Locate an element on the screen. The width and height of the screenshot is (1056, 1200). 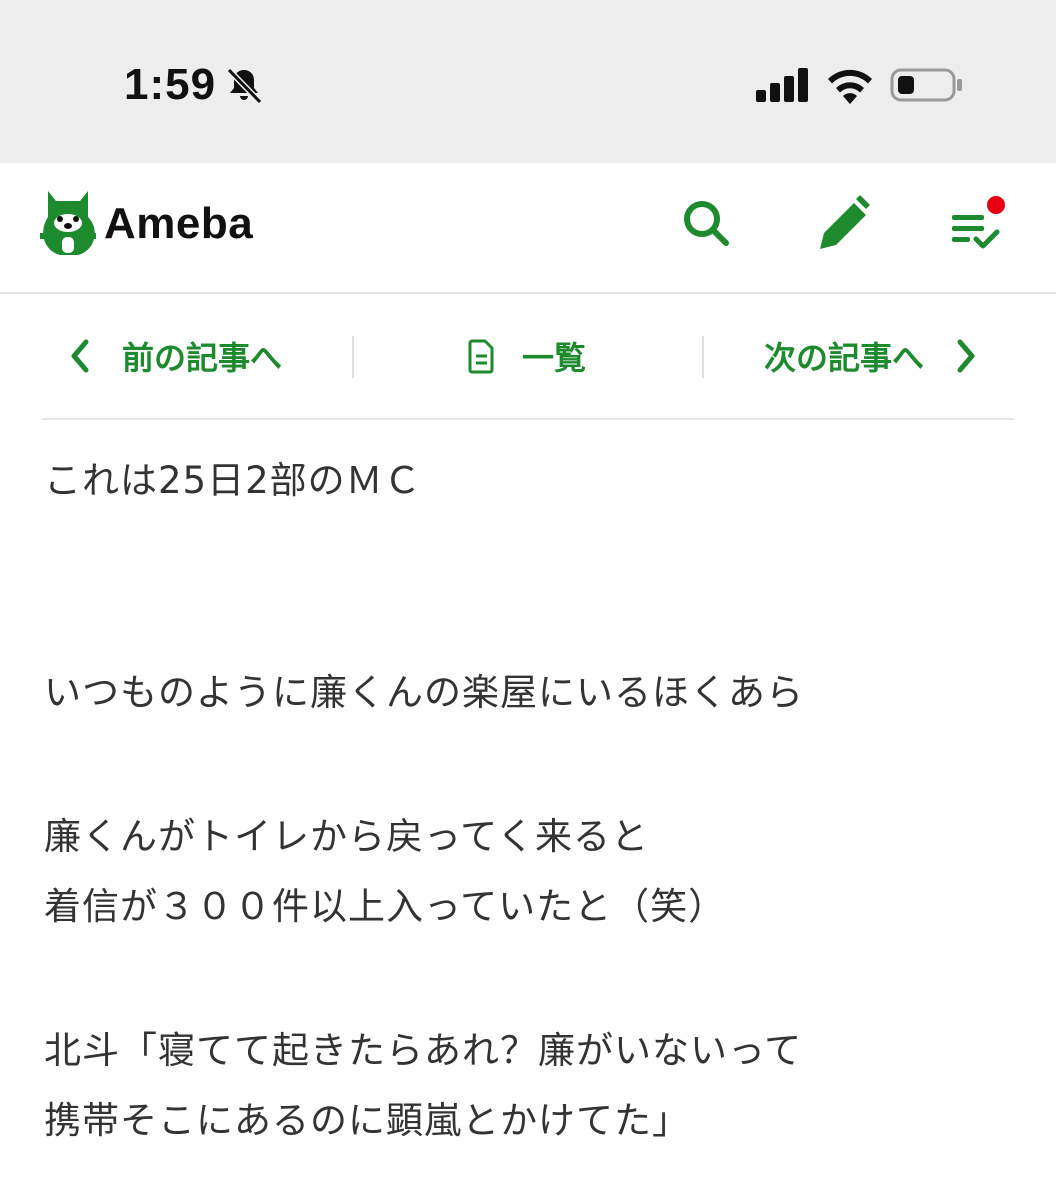
article-paragraph: いつものように廉くんの楽屋にいるほくあら is located at coordinates (424, 692).